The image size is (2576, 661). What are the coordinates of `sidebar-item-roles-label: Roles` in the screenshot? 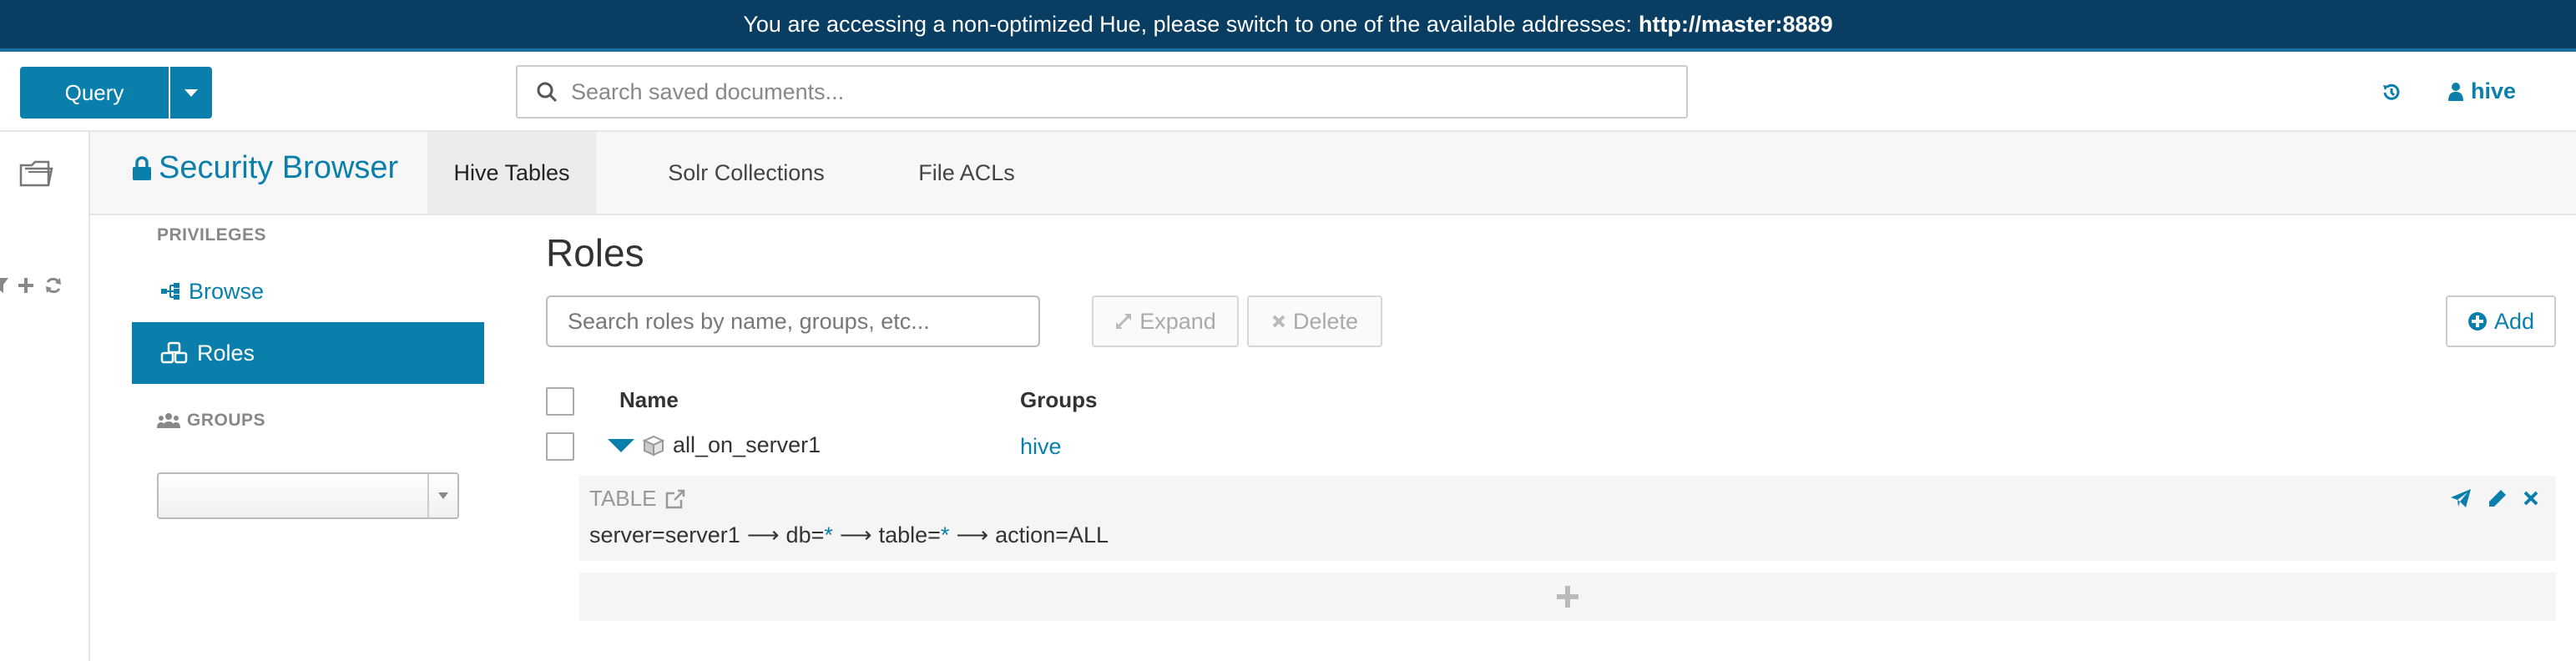 It's located at (226, 353).